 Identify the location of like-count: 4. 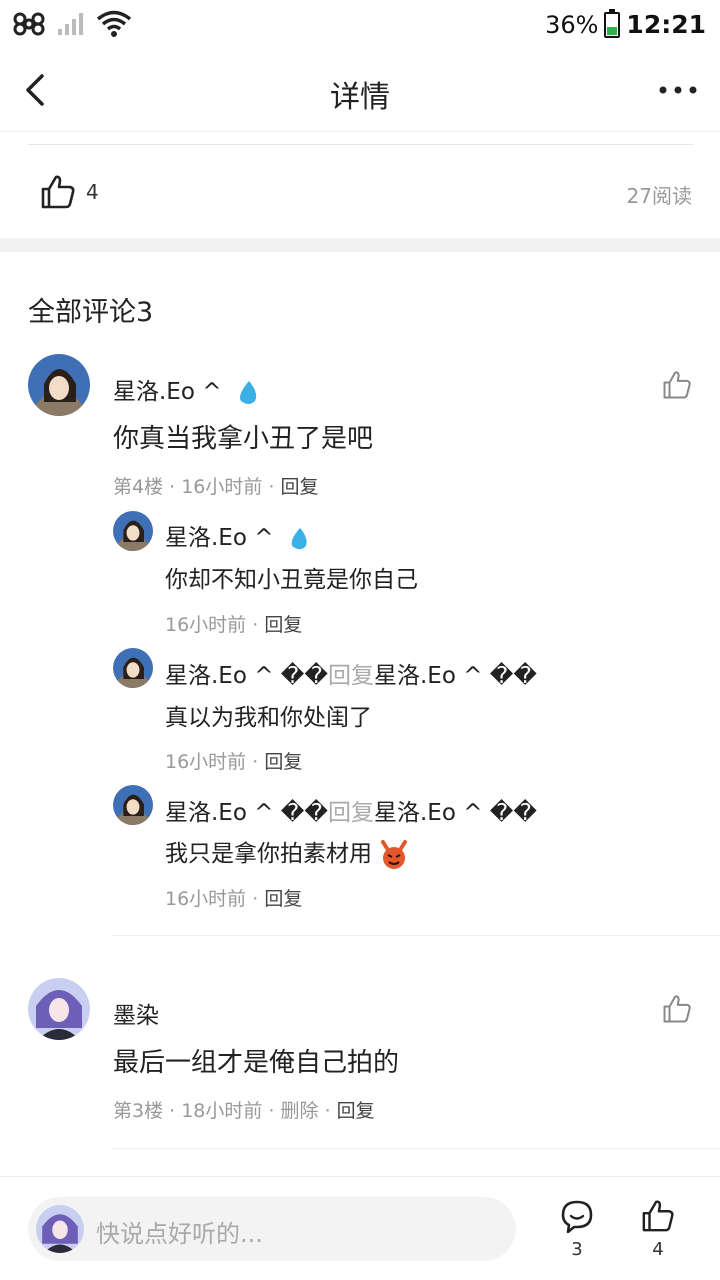
(658, 1249).